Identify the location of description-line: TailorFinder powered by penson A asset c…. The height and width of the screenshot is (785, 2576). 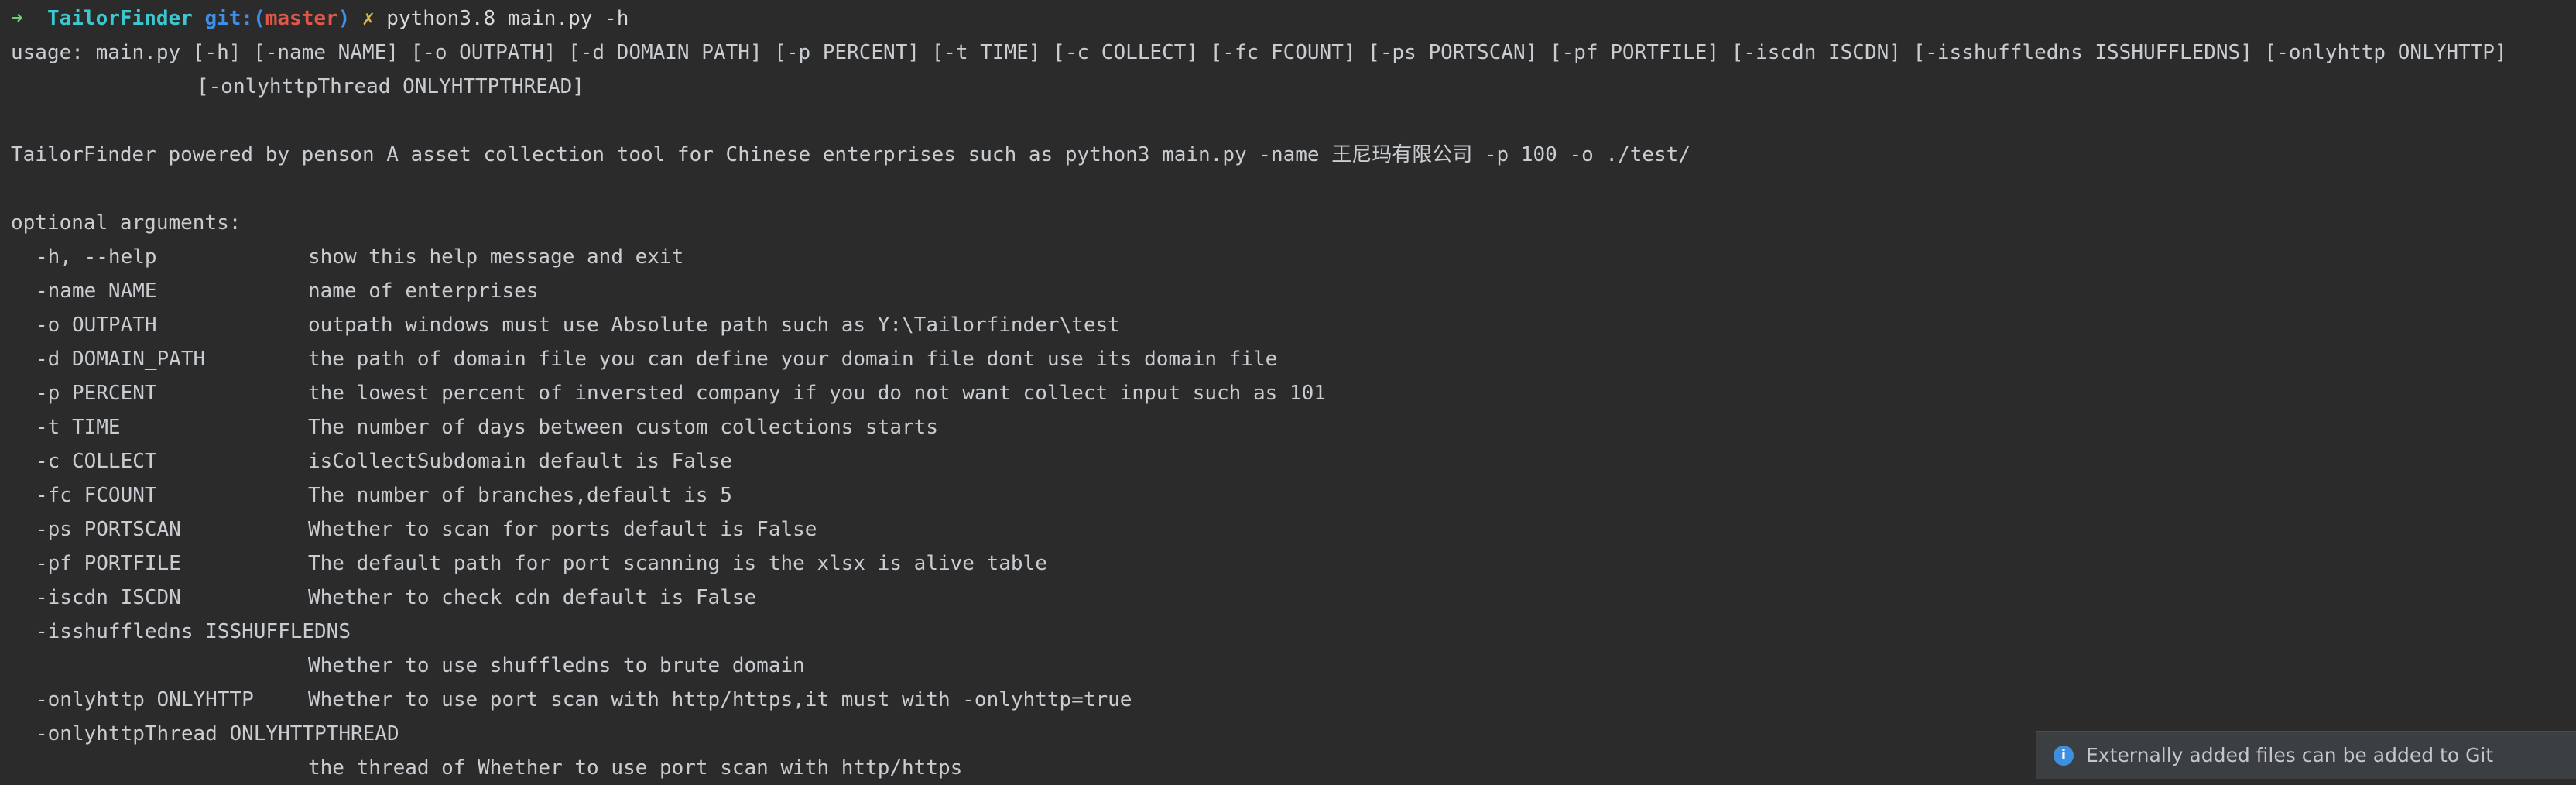
(851, 154).